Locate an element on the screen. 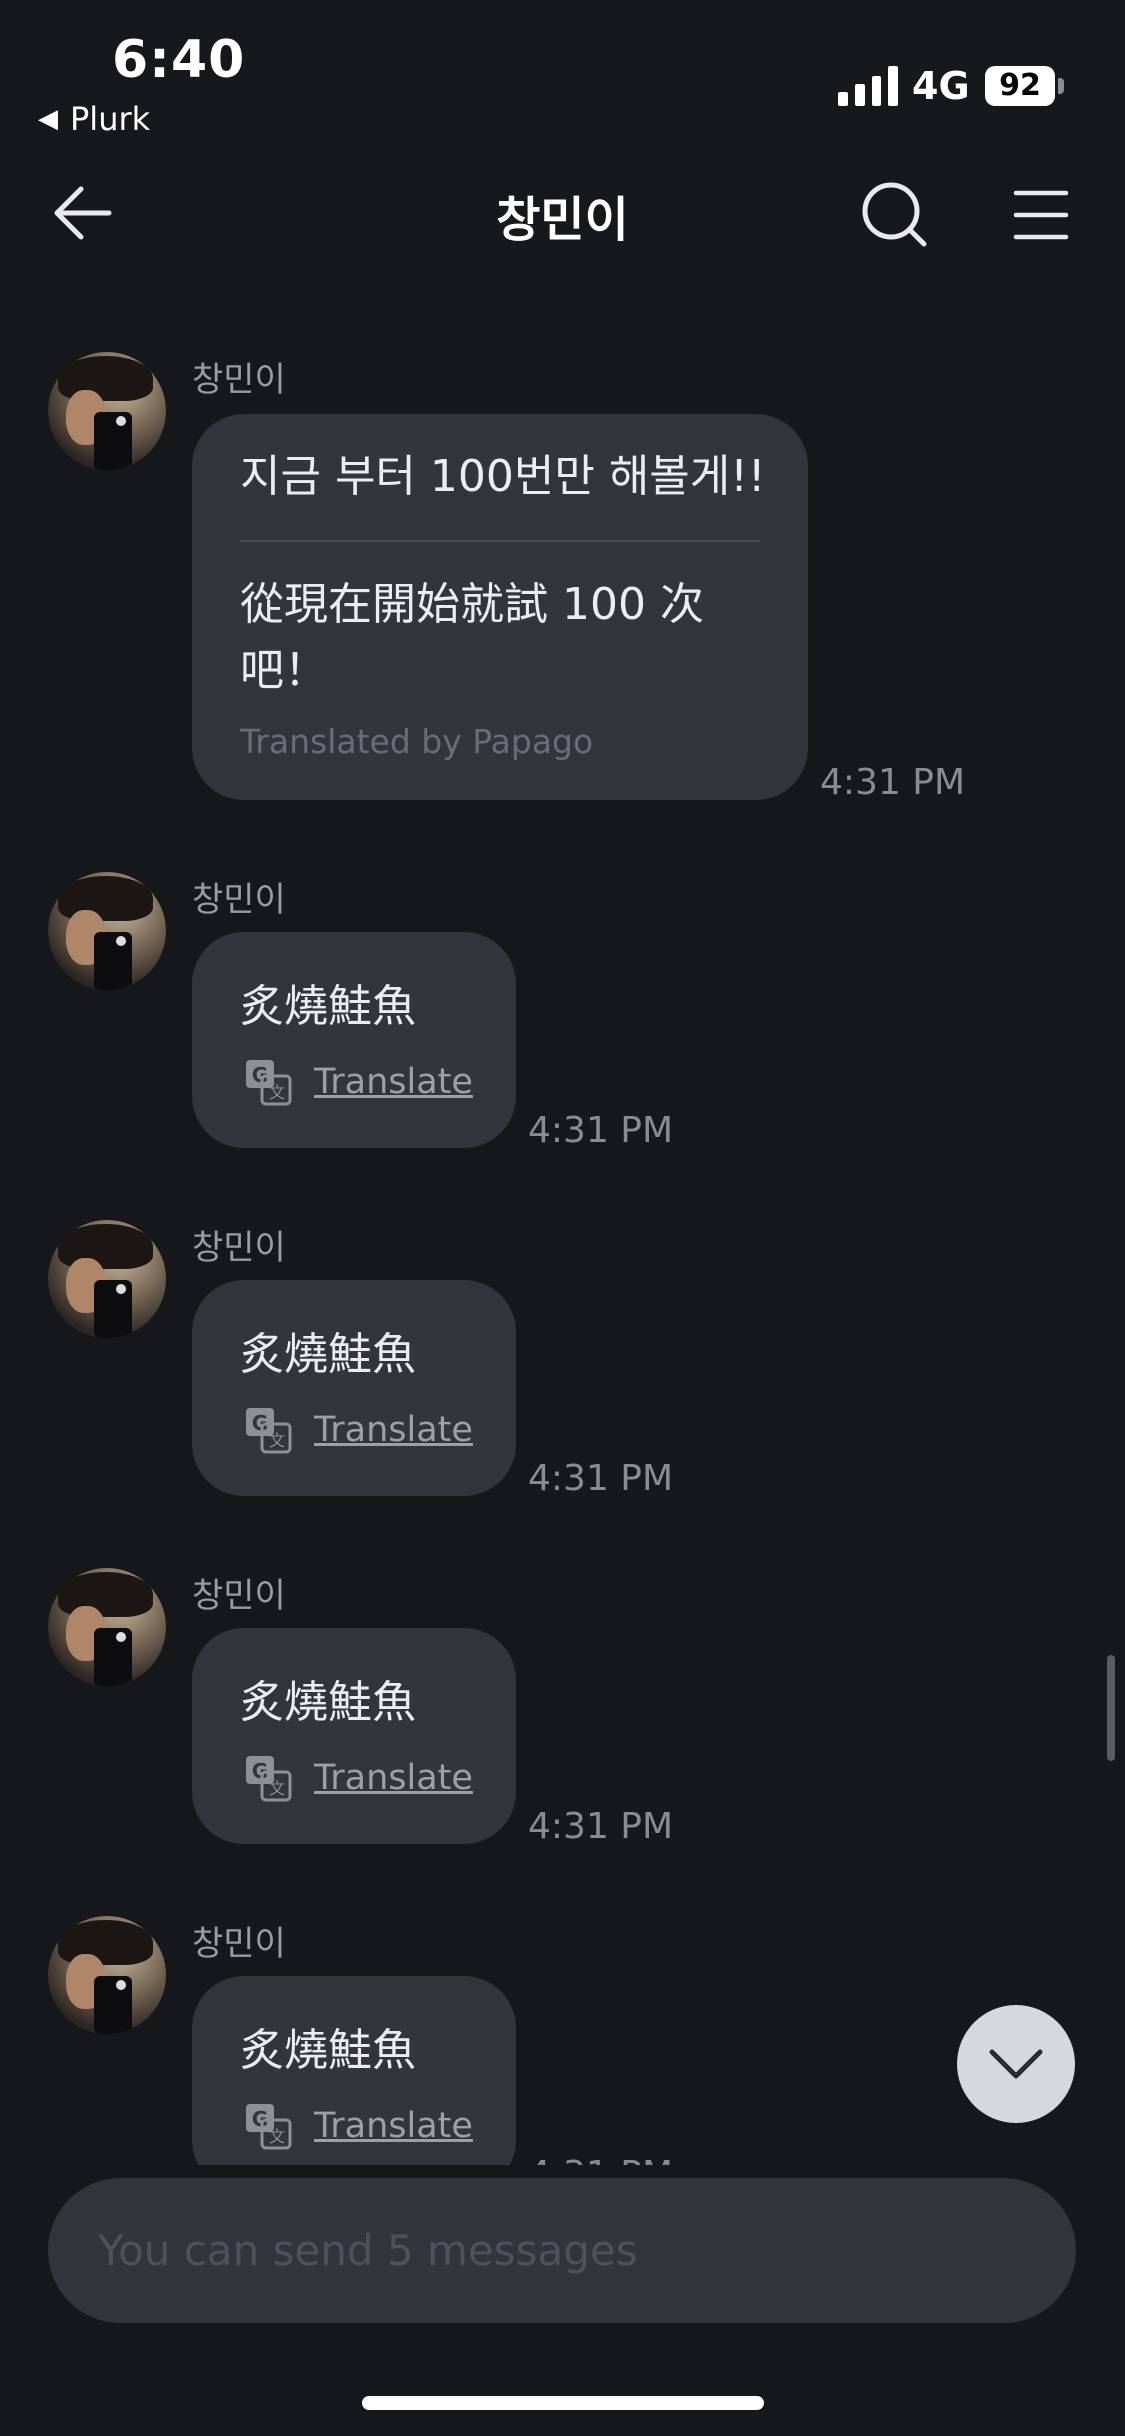 Image resolution: width=1125 pixels, height=2436 pixels. back-to-app-link: ◀ Plurk is located at coordinates (94, 119).